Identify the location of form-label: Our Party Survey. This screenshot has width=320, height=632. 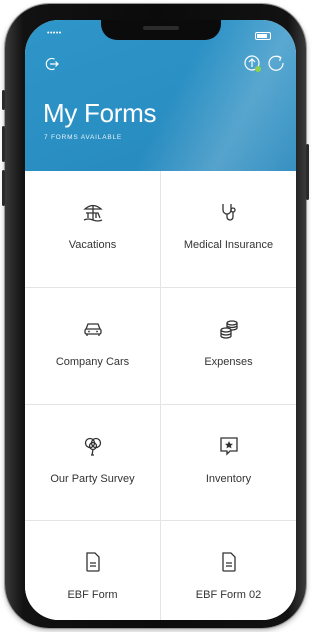
(92, 479).